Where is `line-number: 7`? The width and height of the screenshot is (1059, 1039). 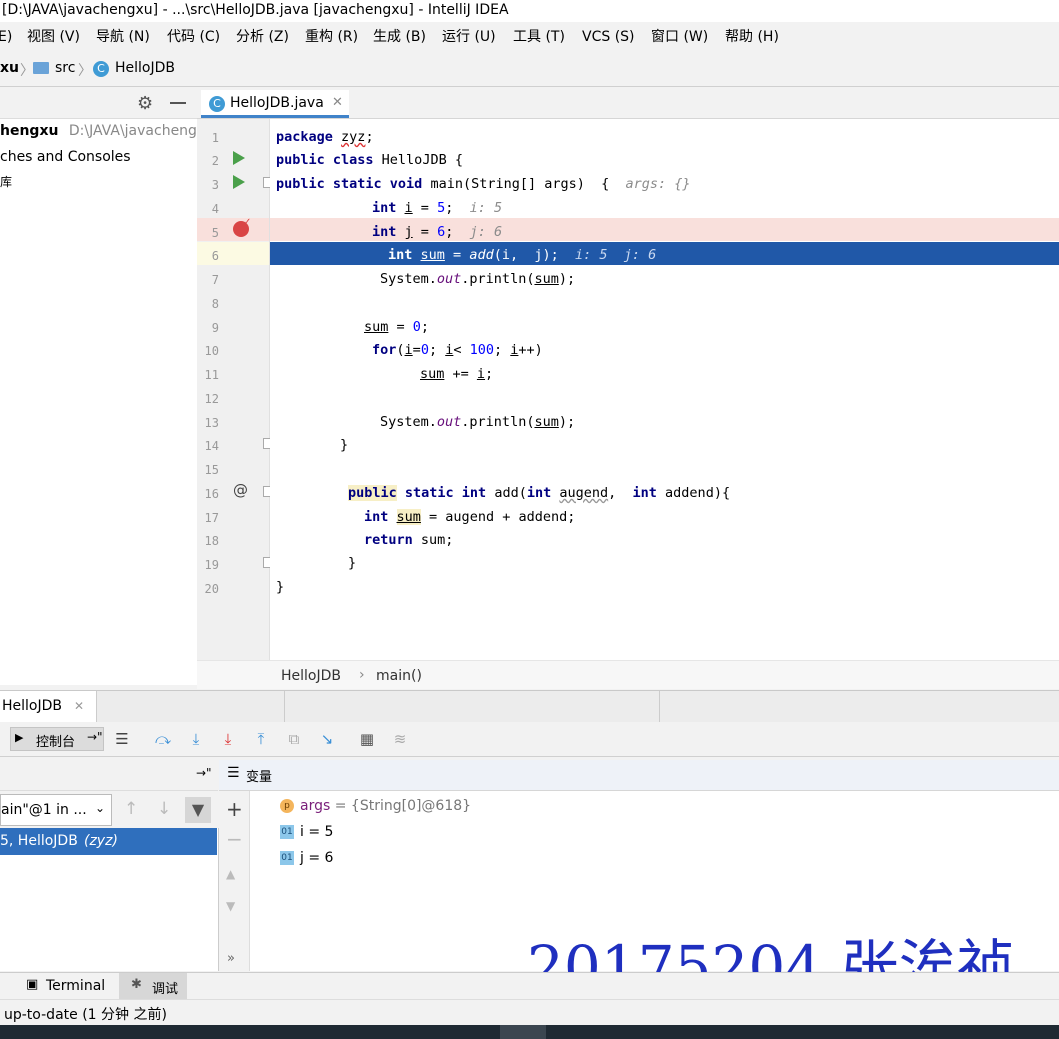 line-number: 7 is located at coordinates (215, 280).